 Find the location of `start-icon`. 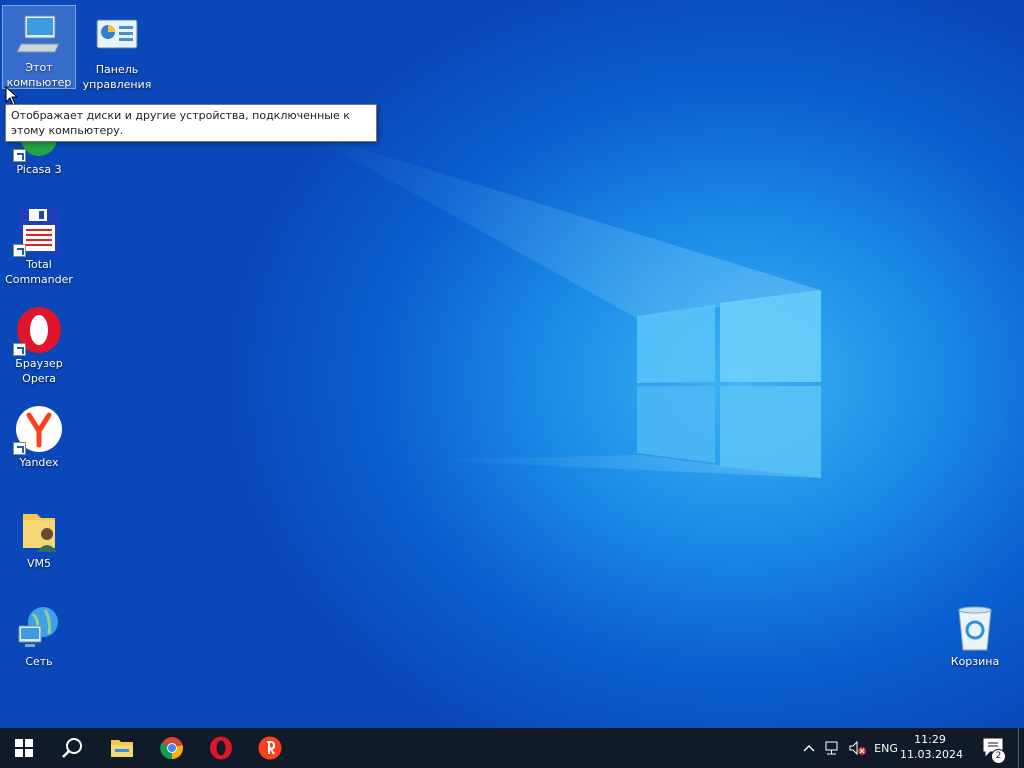

start-icon is located at coordinates (24, 748).